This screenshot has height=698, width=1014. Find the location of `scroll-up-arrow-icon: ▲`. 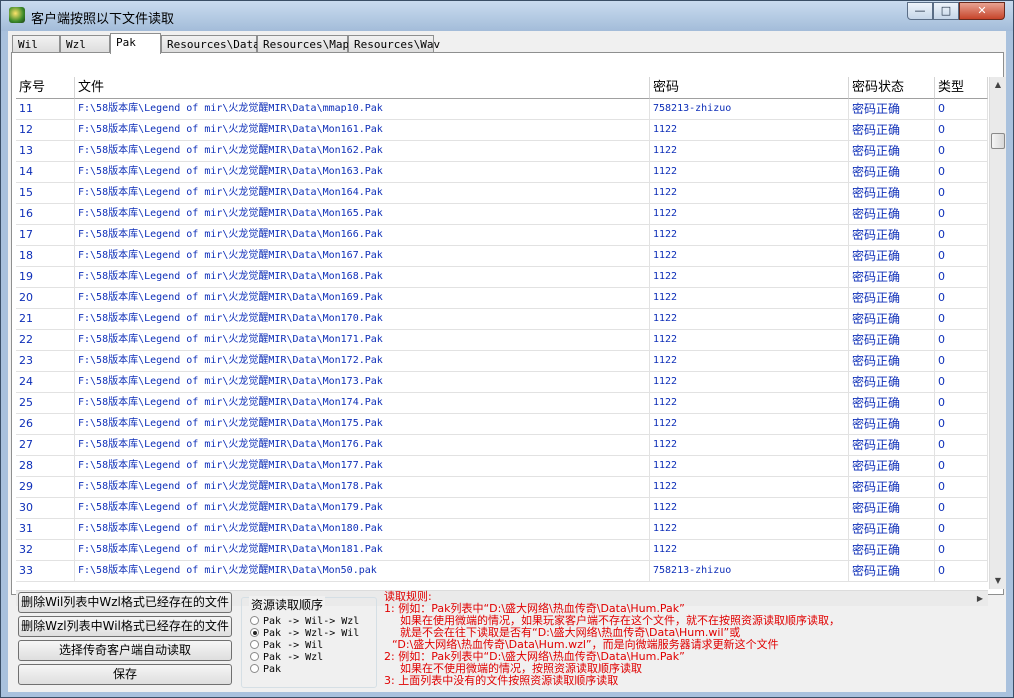

scroll-up-arrow-icon: ▲ is located at coordinates (998, 85).